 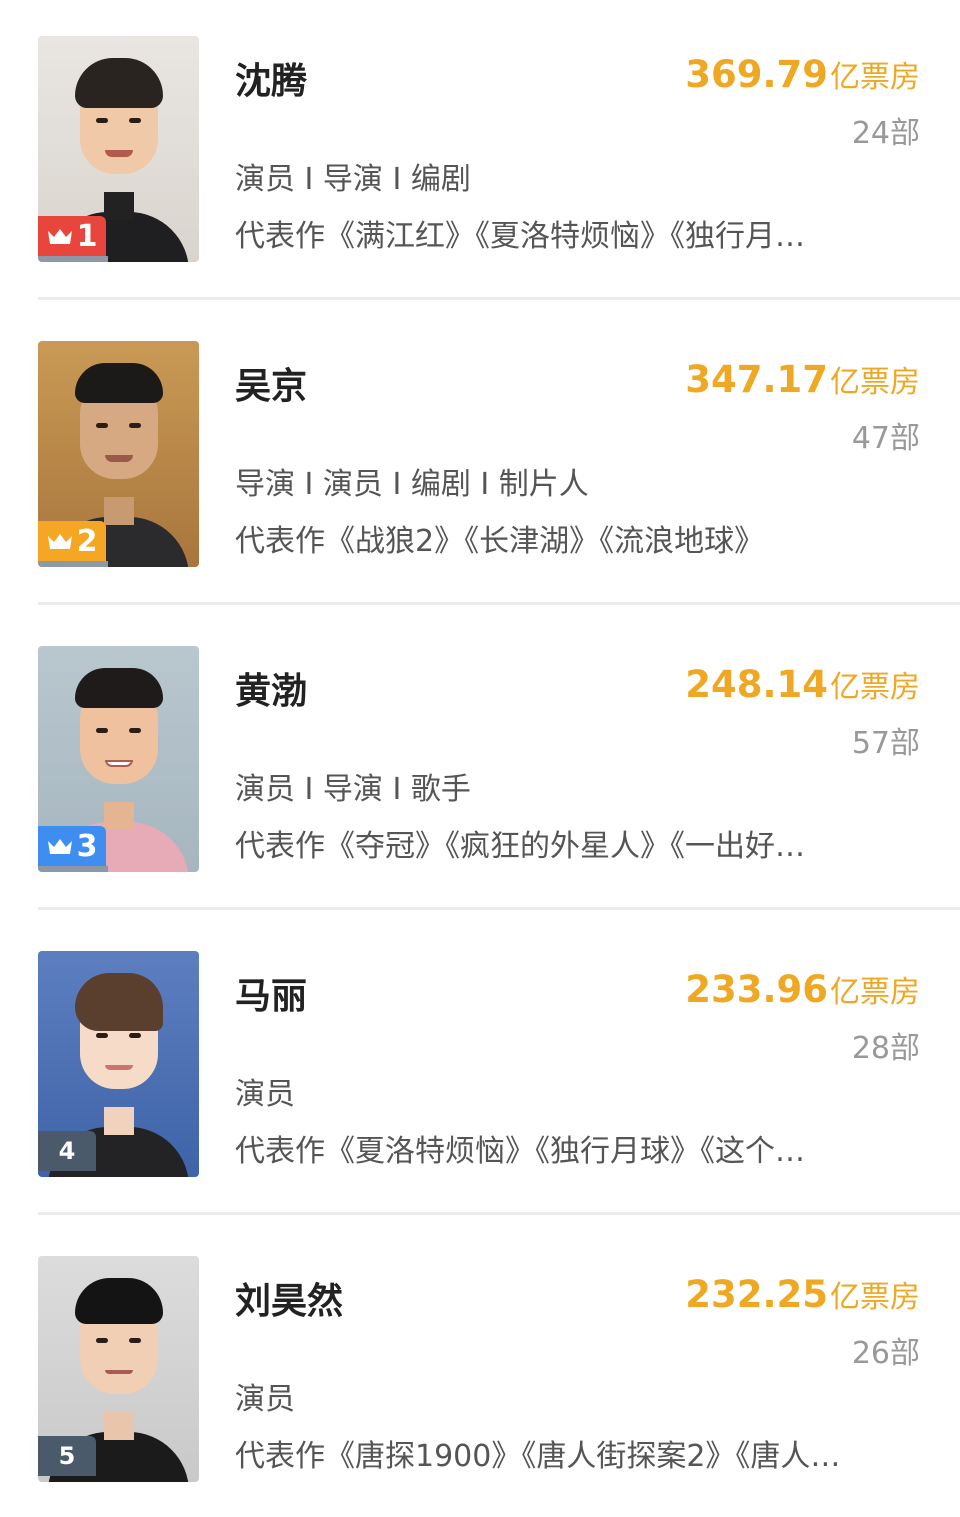 What do you see at coordinates (756, 379) in the screenshot?
I see `box-office-value: 347.17` at bounding box center [756, 379].